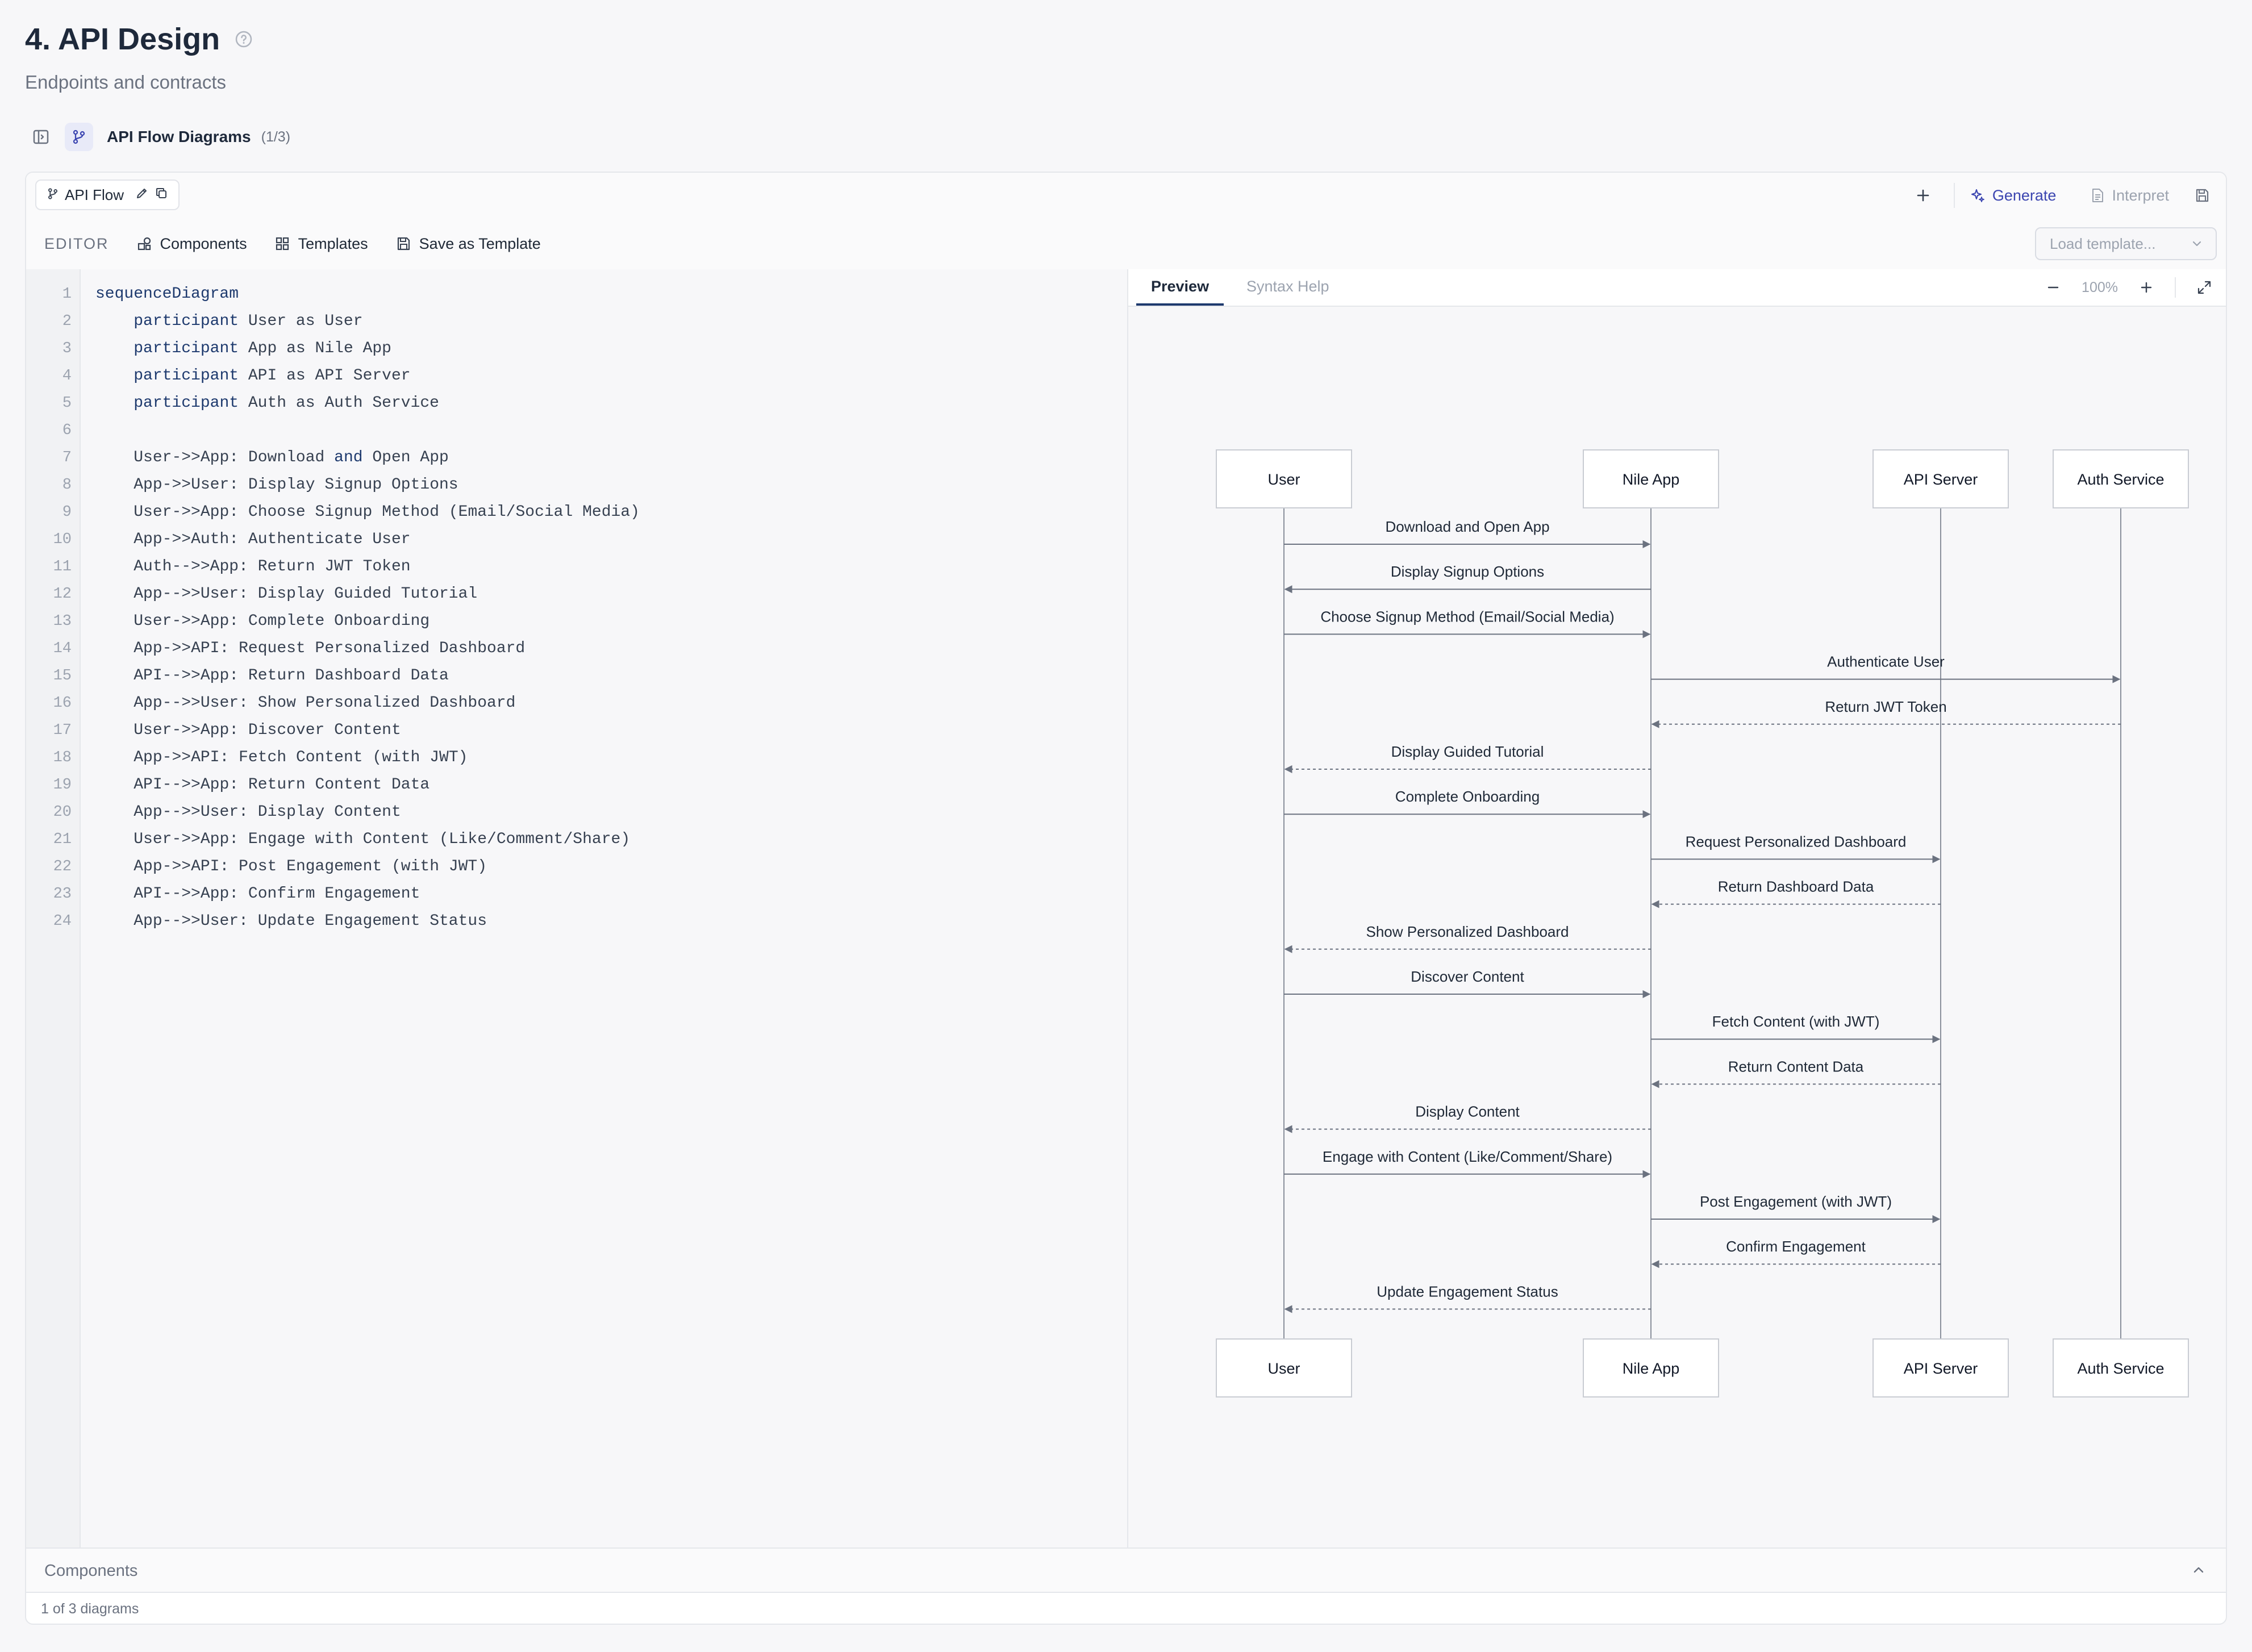 Image resolution: width=2252 pixels, height=1652 pixels. I want to click on line-number: 9, so click(67, 512).